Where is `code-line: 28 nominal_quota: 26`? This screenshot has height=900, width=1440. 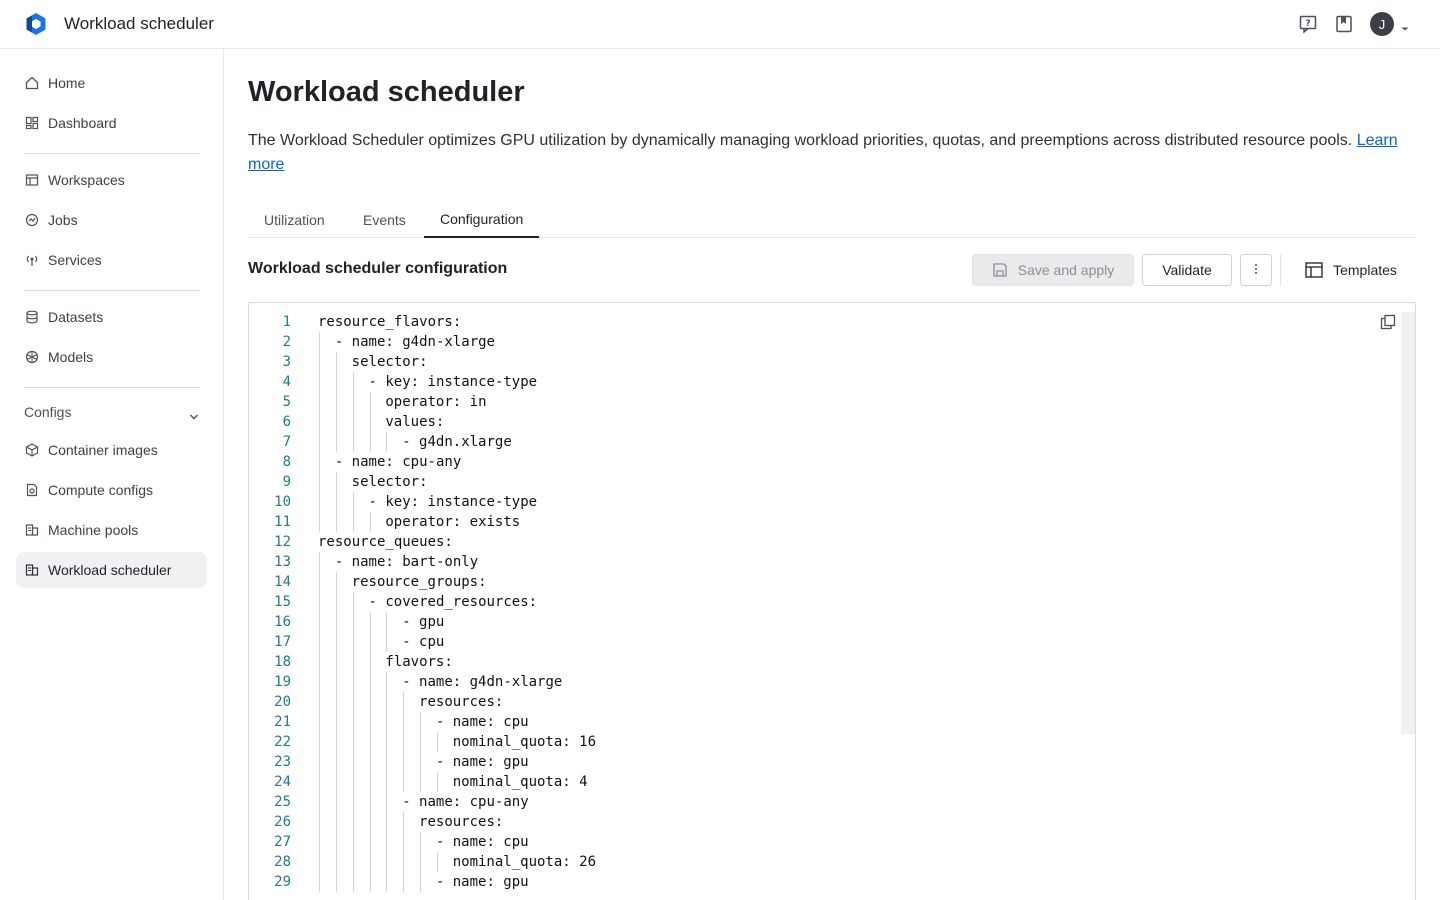 code-line: 28 nominal_quota: 26 is located at coordinates (824, 862).